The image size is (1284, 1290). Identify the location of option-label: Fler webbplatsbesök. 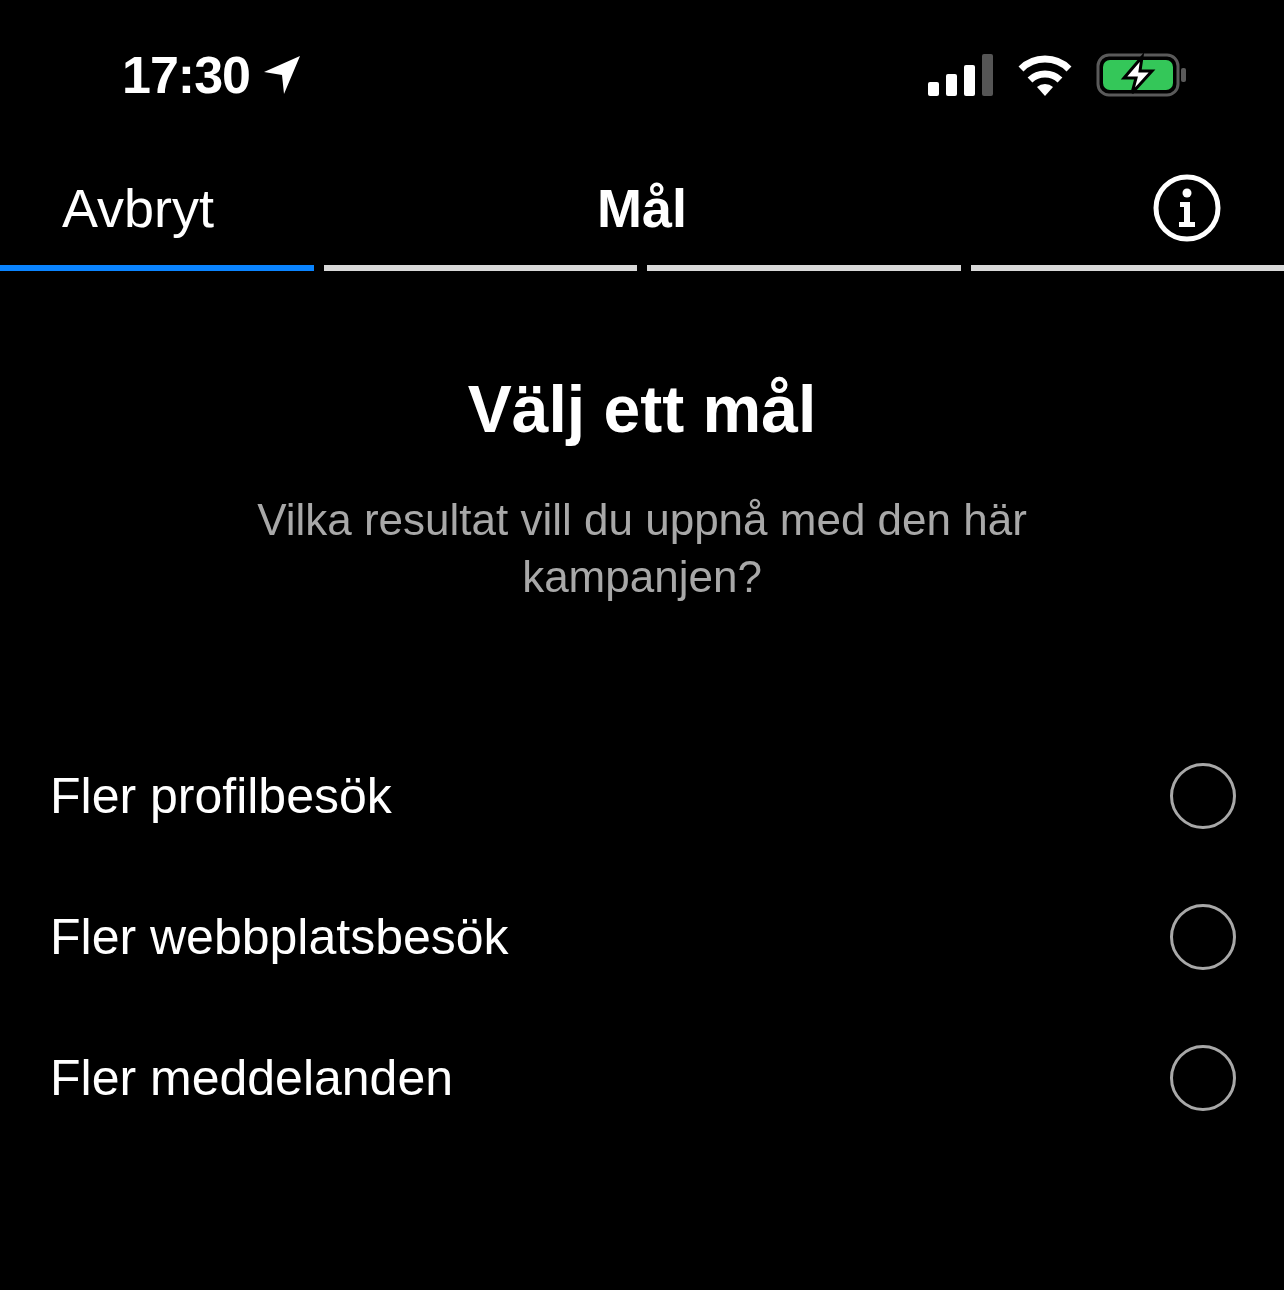
(279, 936).